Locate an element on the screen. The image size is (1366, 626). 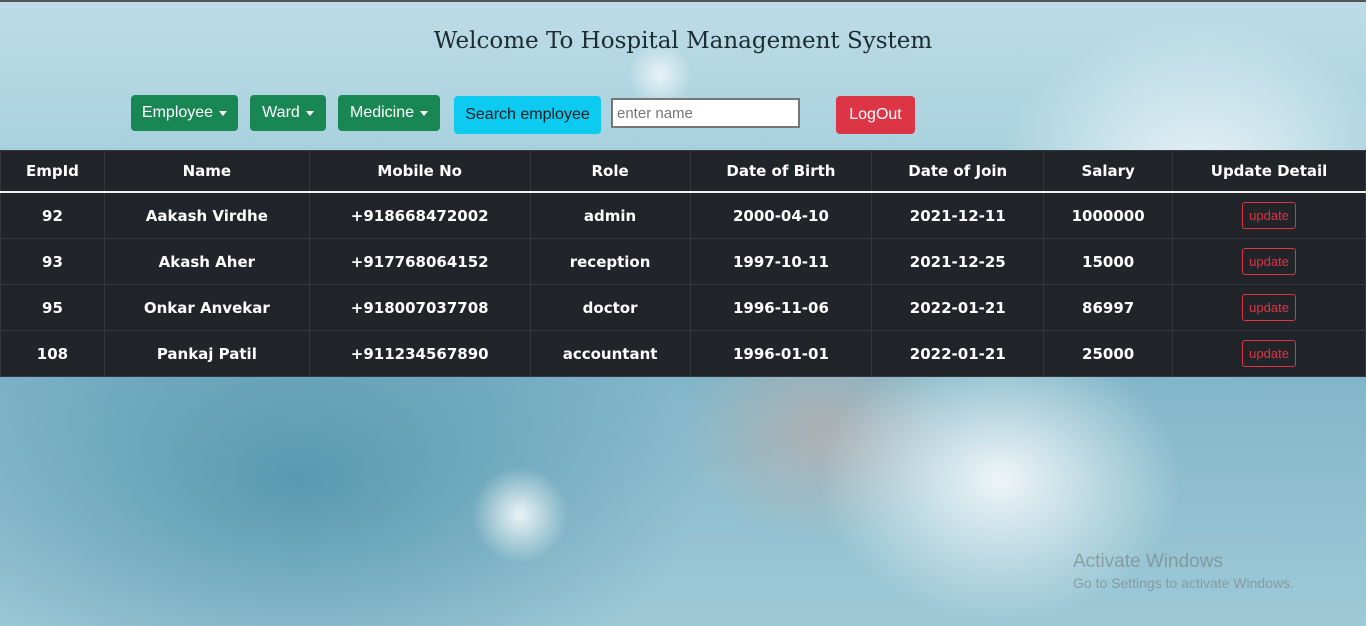
col-header-empid: EmpId is located at coordinates (52, 171).